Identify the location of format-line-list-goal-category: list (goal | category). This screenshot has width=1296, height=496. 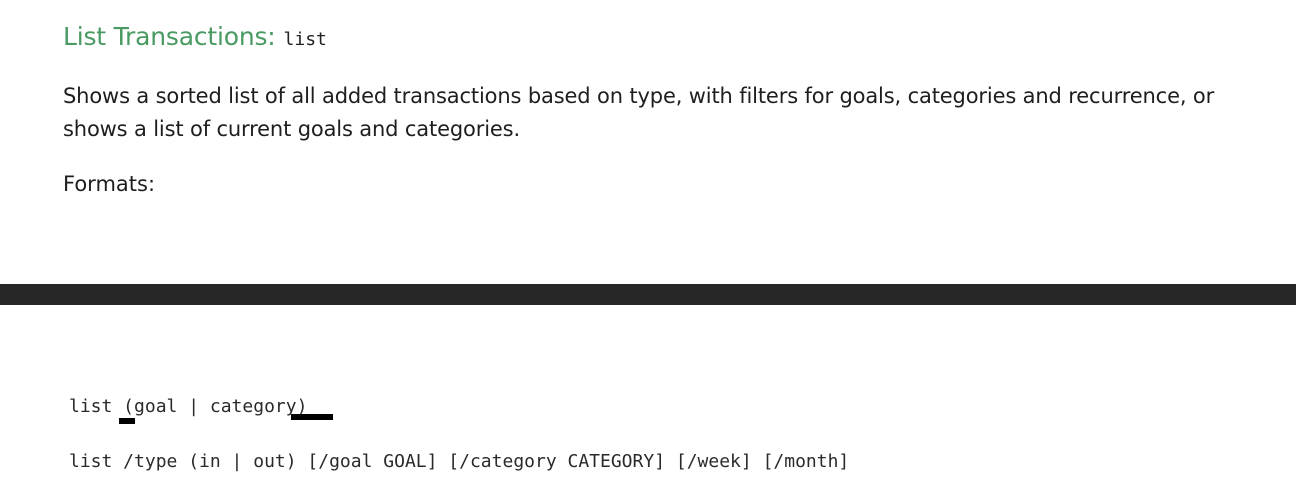
(188, 406).